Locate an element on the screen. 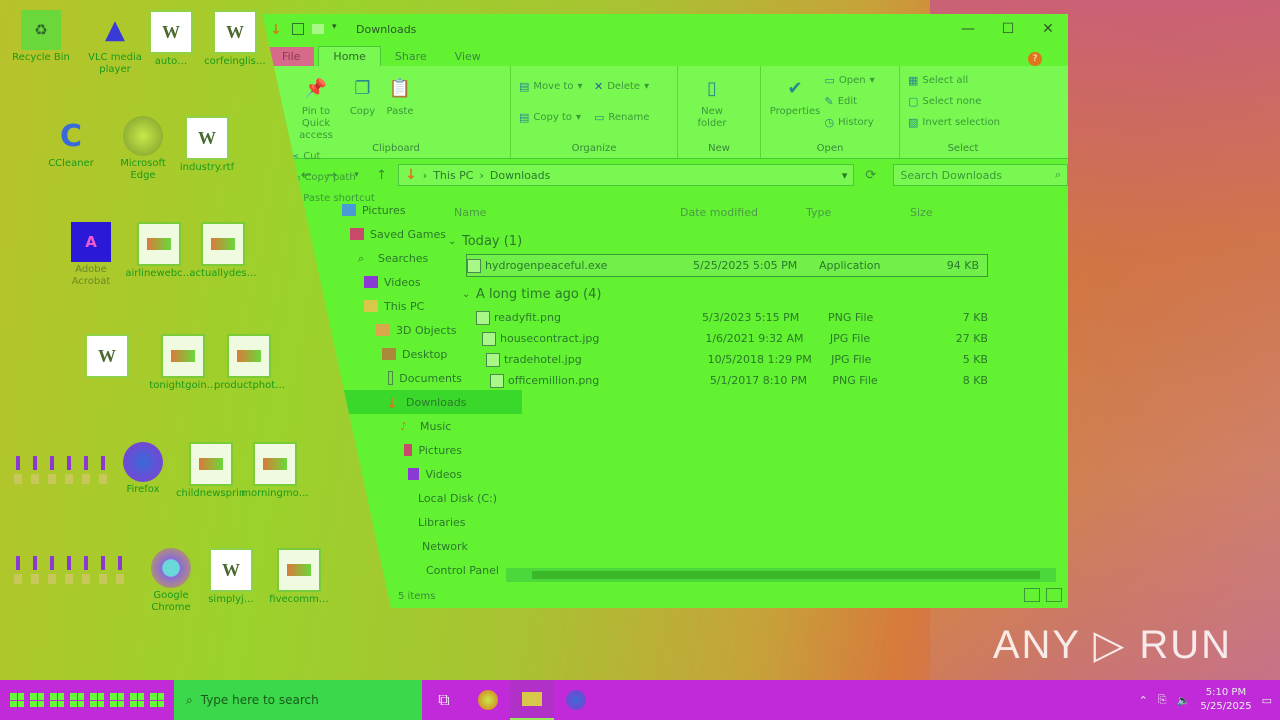  invert-selection-button: ▧ Invert selection is located at coordinates (954, 122).